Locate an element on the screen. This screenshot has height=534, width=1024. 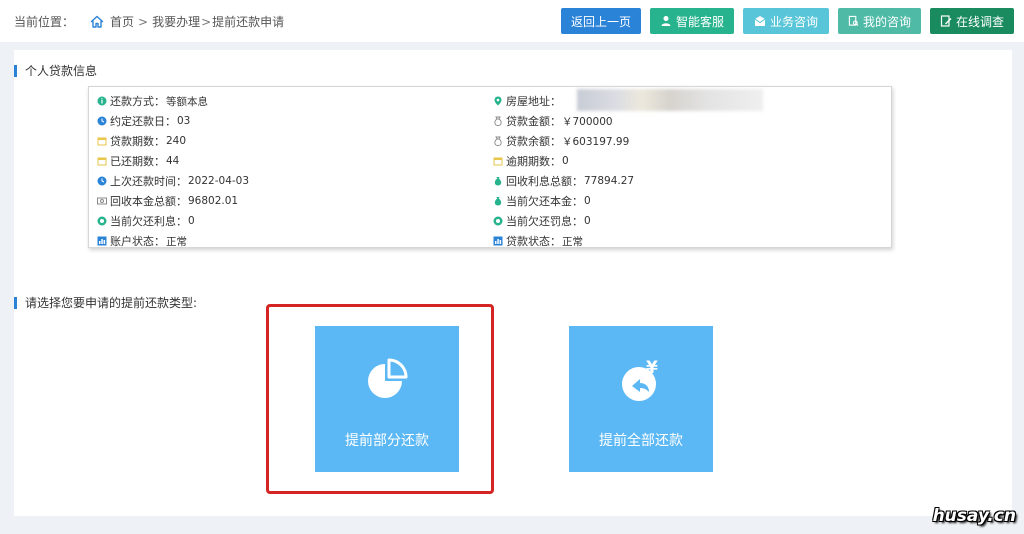
loan-info-row: 当前欠还罚息： 0 is located at coordinates (563, 221).